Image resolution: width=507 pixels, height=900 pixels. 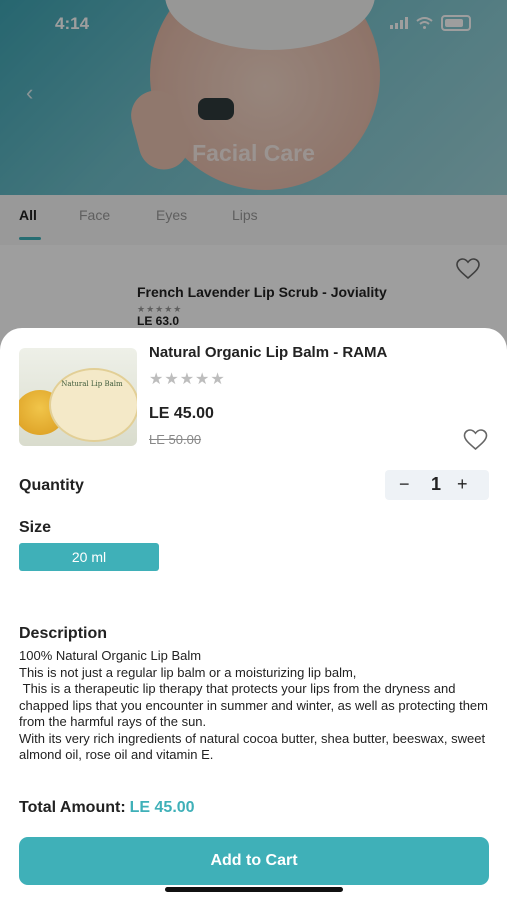 I want to click on quantity-label: Quantity, so click(x=51, y=485).